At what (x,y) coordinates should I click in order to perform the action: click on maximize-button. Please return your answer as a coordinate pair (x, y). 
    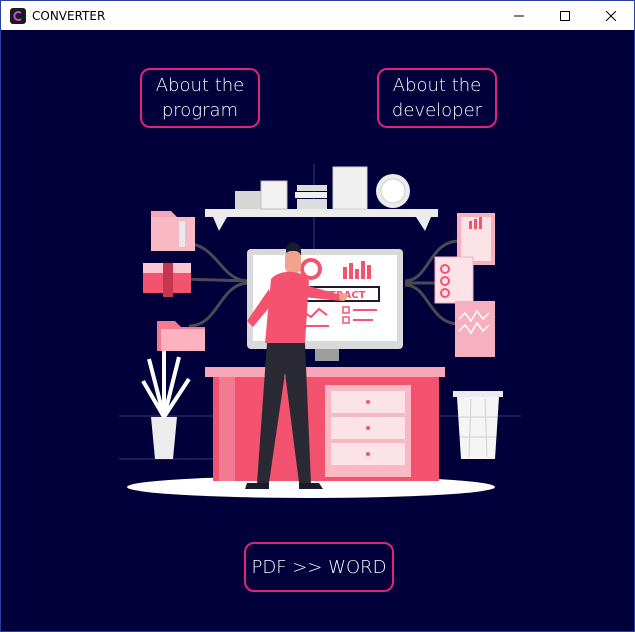
    Looking at the image, I should click on (565, 15).